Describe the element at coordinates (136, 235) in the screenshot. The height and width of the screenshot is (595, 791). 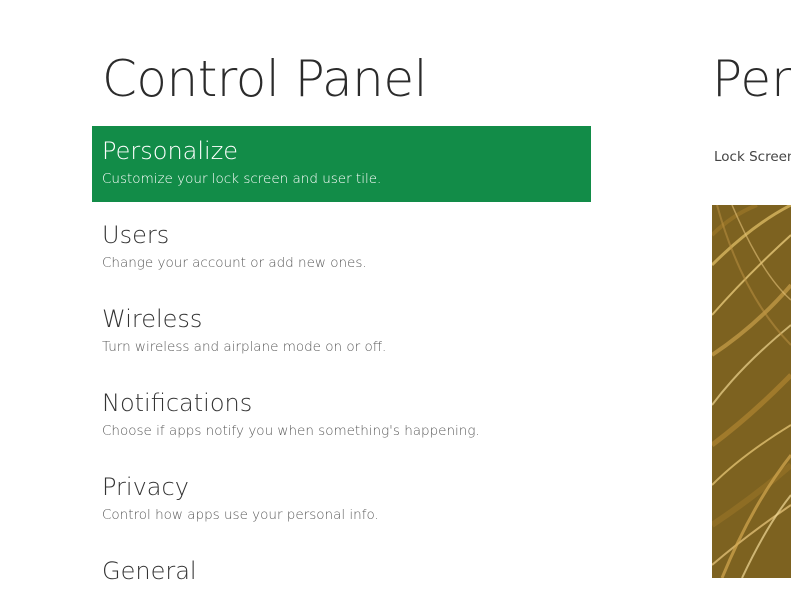
I see `category-title: Users` at that location.